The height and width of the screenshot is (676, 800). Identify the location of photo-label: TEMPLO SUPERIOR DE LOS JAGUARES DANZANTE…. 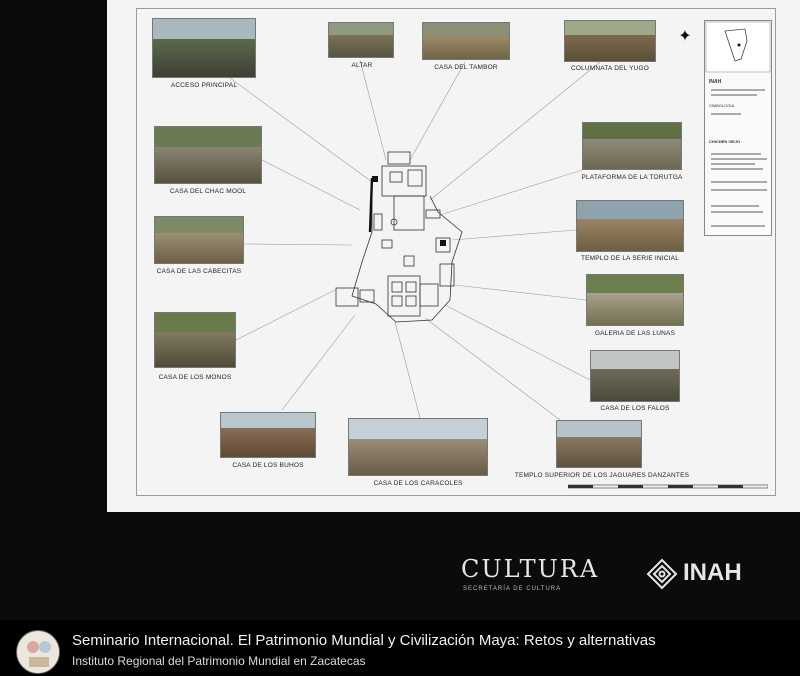
(602, 475).